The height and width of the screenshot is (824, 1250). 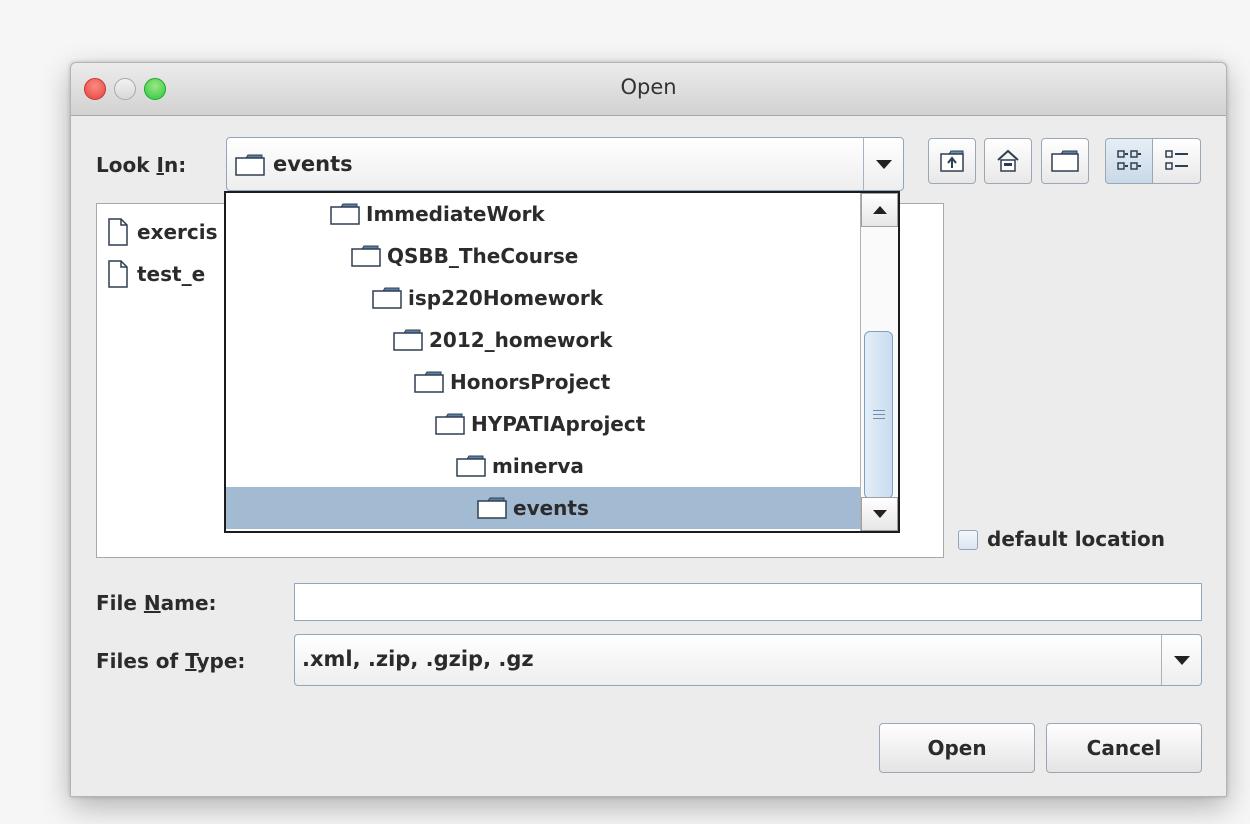 What do you see at coordinates (141, 165) in the screenshot?
I see `look-in-label: Look In:` at bounding box center [141, 165].